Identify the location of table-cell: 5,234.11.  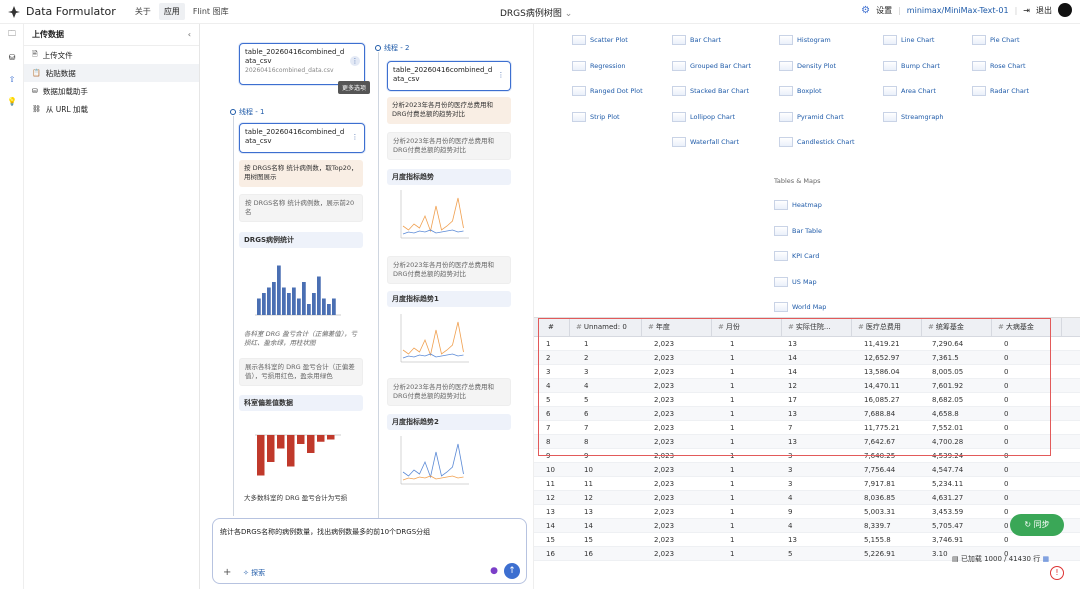
(947, 484).